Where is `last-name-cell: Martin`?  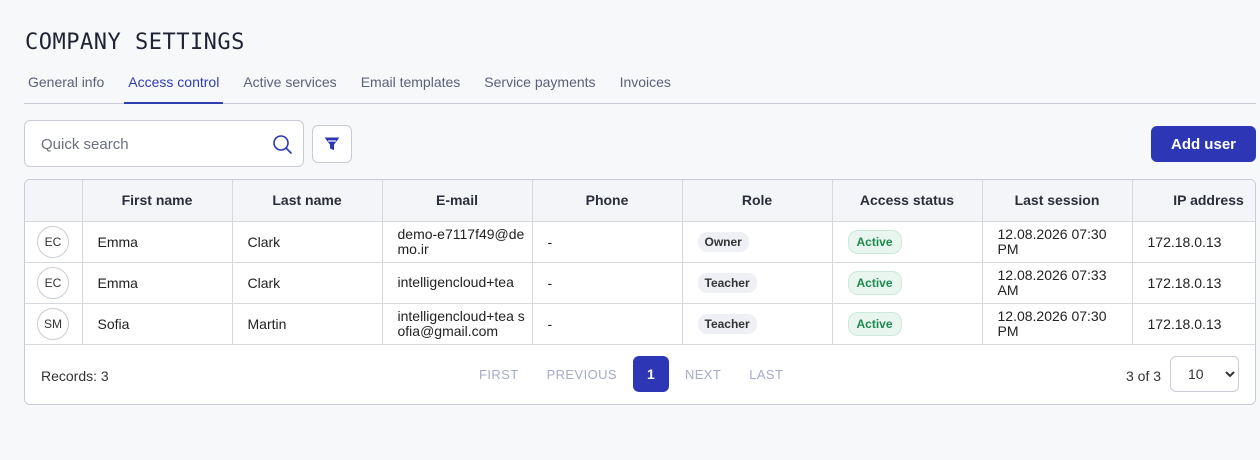 last-name-cell: Martin is located at coordinates (307, 324).